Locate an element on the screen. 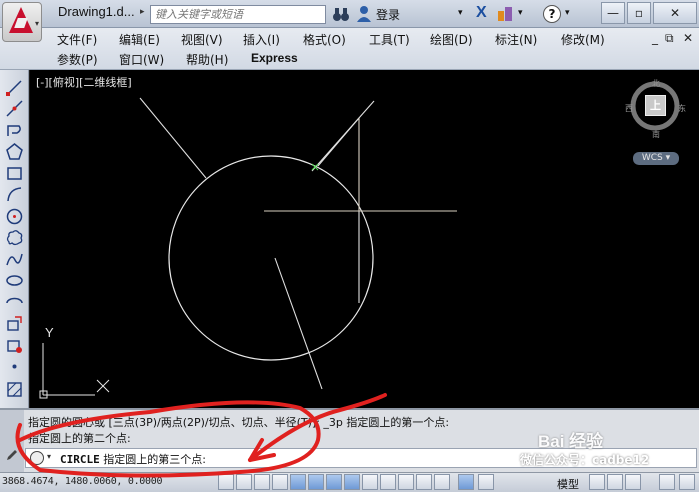 The width and height of the screenshot is (699, 492). polar-button is located at coordinates (298, 482).